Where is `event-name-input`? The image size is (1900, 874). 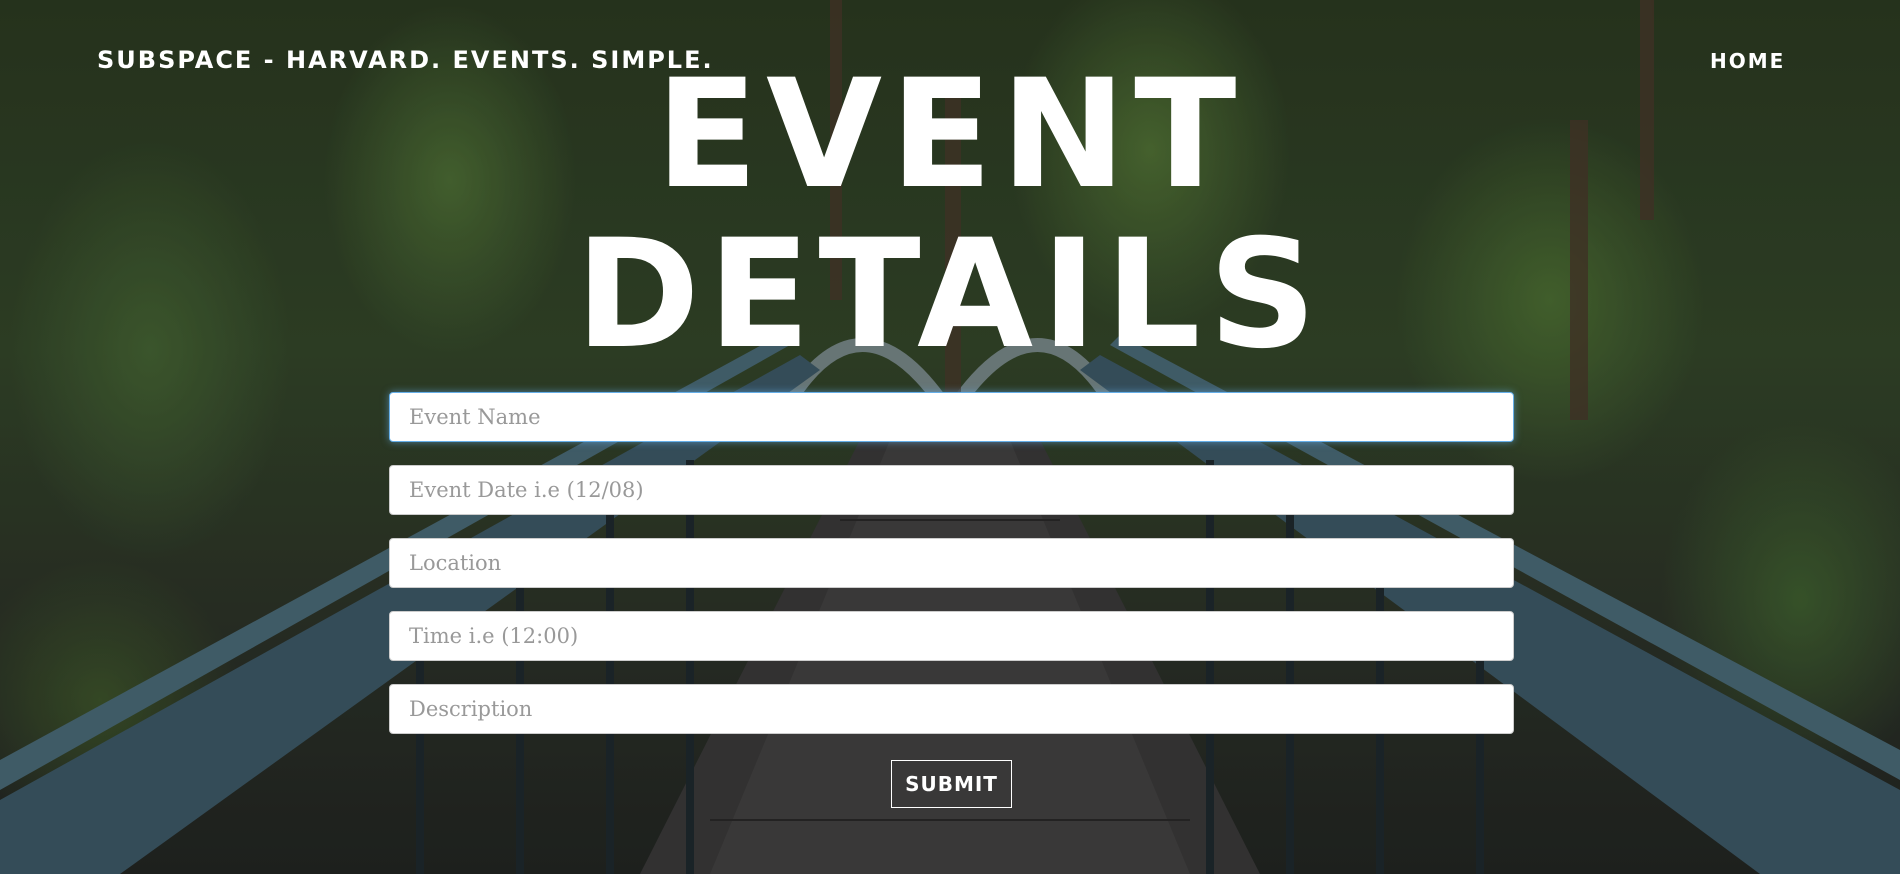
event-name-input is located at coordinates (951, 417).